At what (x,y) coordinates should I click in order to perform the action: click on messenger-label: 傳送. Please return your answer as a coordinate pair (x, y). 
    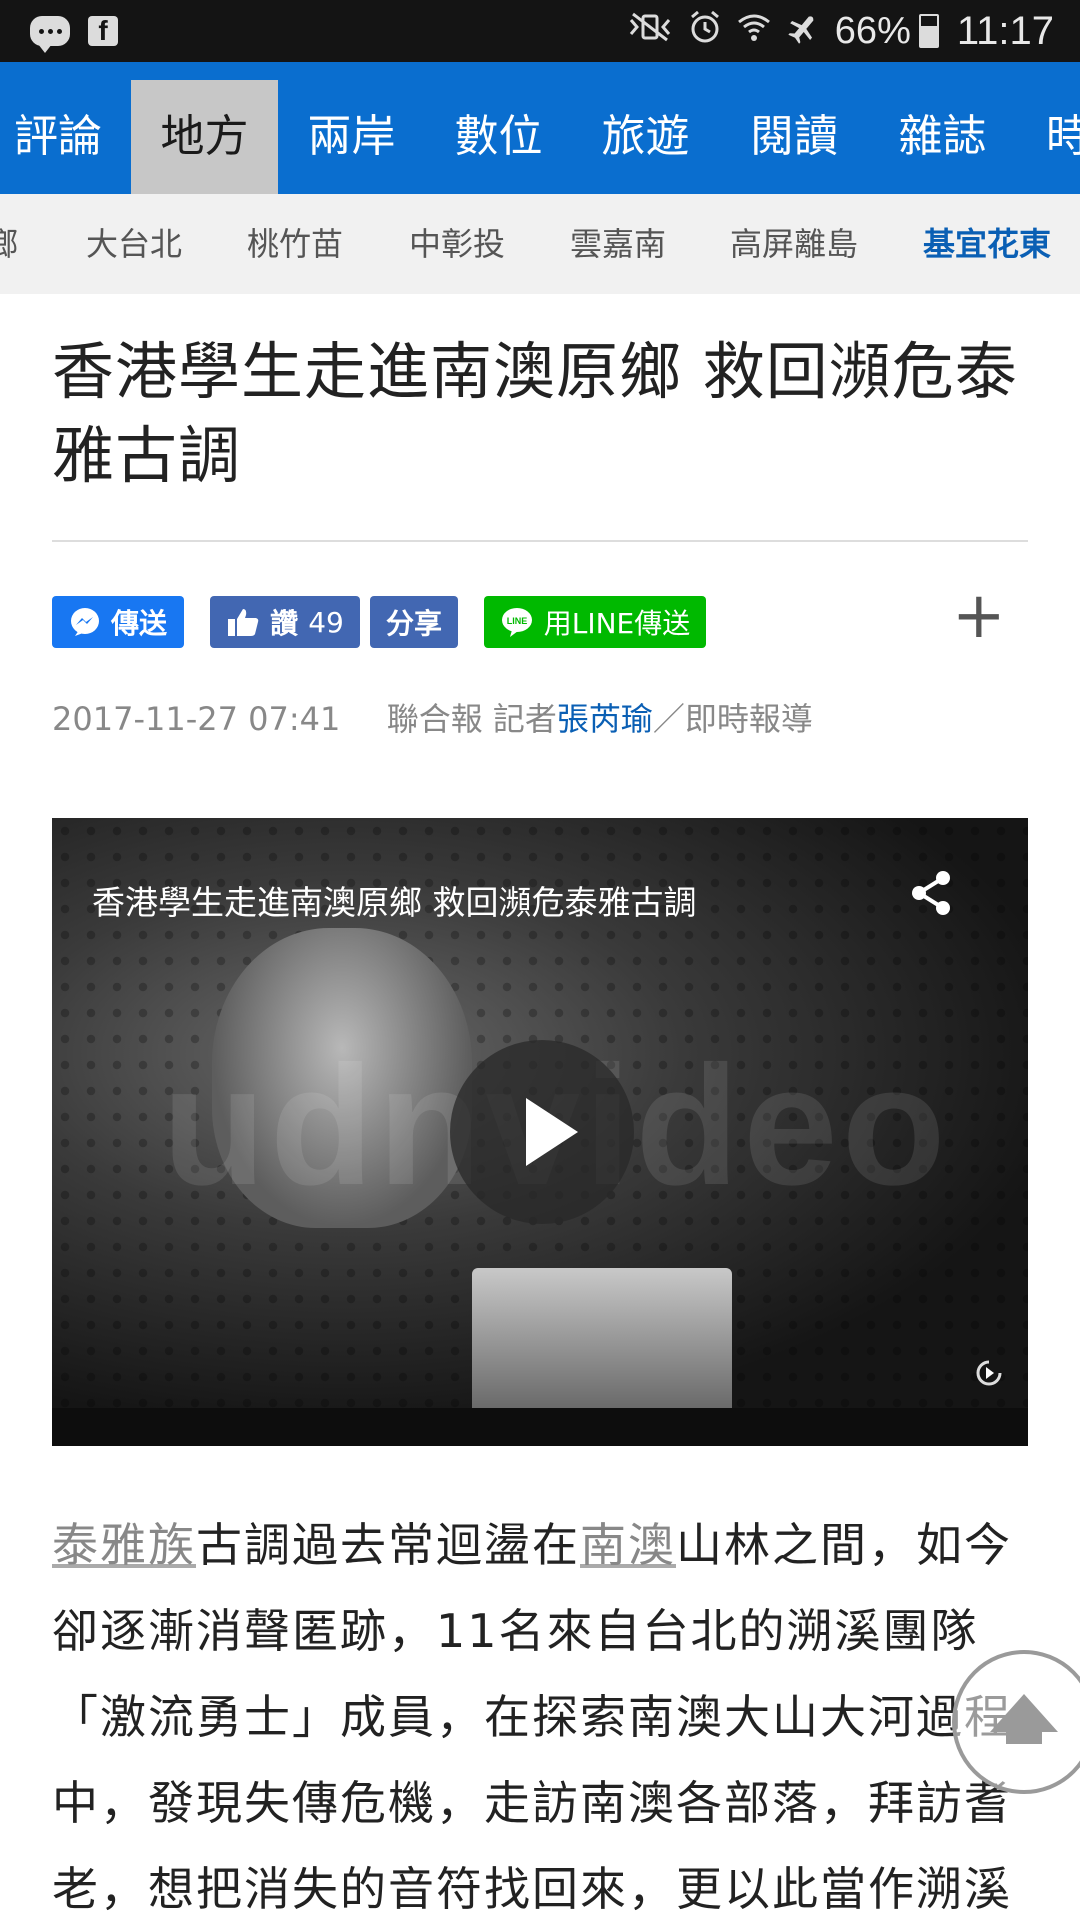
    Looking at the image, I should click on (138, 623).